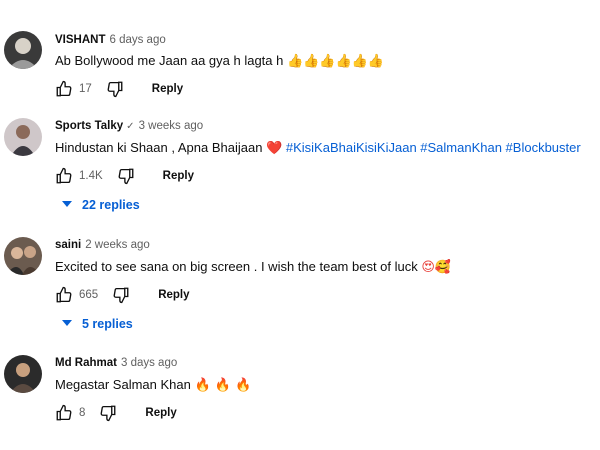  I want to click on like-count: 665, so click(89, 295).